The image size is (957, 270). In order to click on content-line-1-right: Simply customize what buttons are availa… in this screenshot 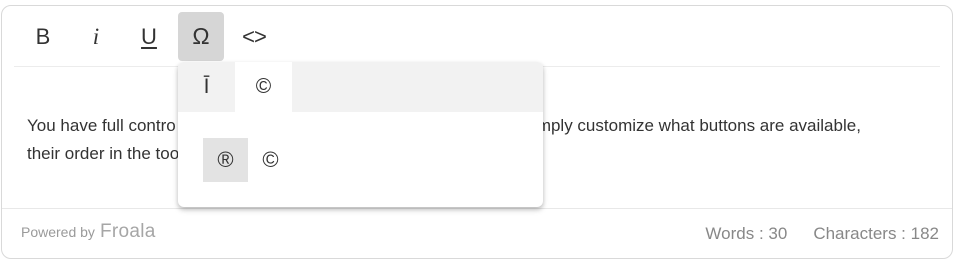, I will do `click(691, 125)`.